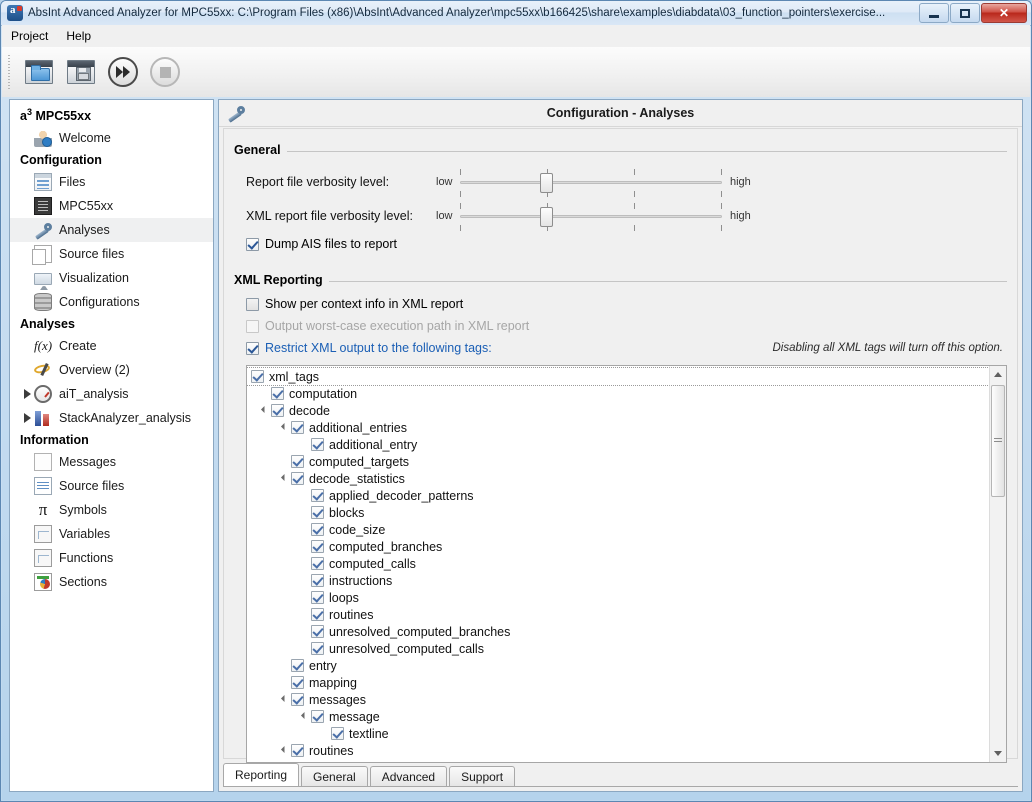 The height and width of the screenshot is (802, 1032). Describe the element at coordinates (165, 72) in the screenshot. I see `stop-analysis-button` at that location.